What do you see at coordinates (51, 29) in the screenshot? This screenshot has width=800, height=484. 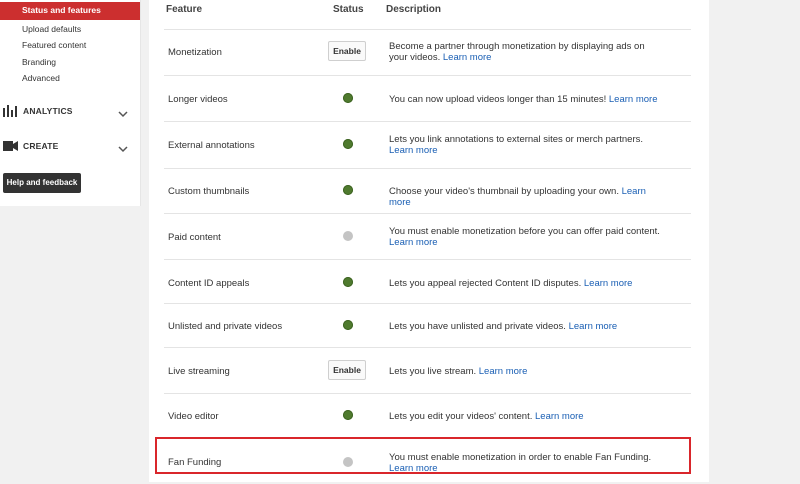 I see `sidebar-item-upload-defaults: Upload defaults` at bounding box center [51, 29].